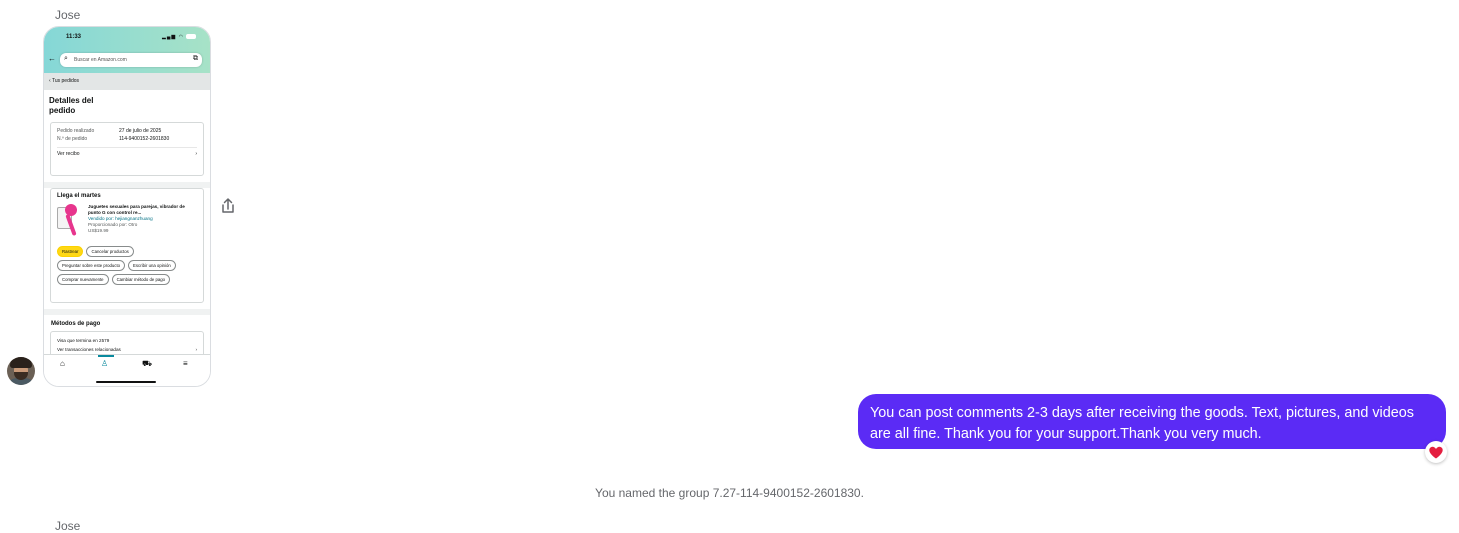  I want to click on search-placeholder: Buscar en Amazon.com, so click(100, 60).